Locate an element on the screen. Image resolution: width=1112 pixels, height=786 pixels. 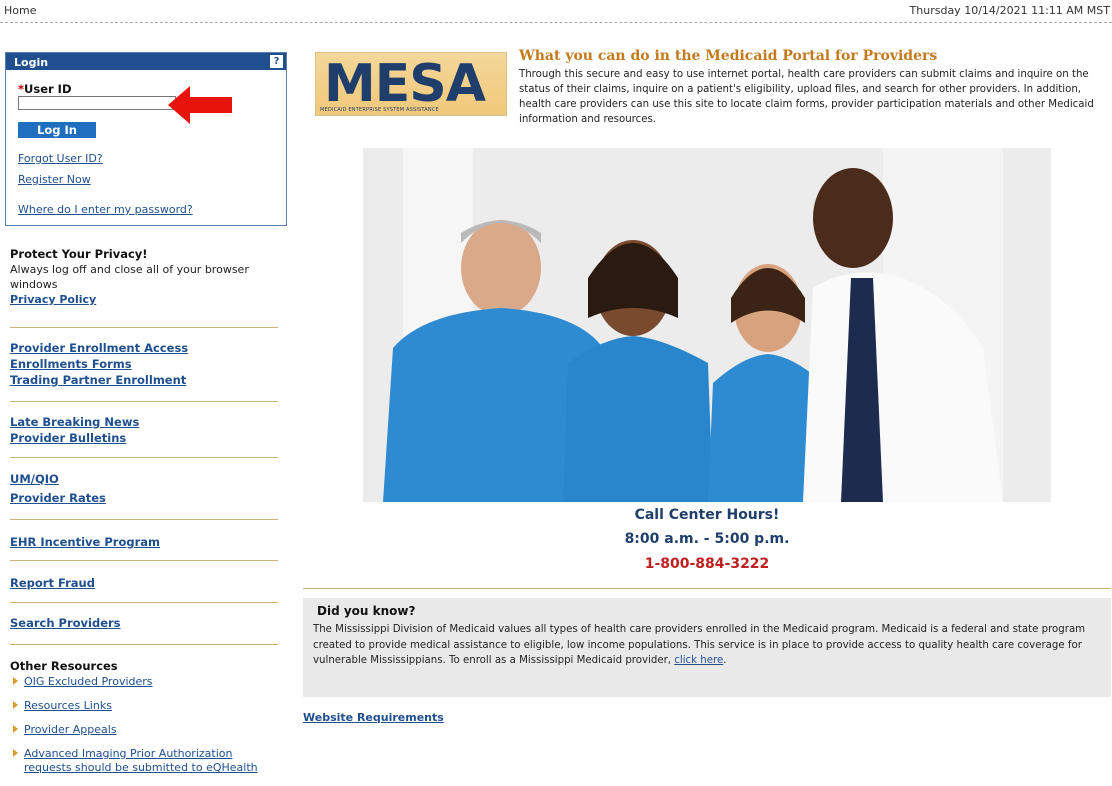
enrollments-forms-link: Enrollments Forms is located at coordinates (144, 364).